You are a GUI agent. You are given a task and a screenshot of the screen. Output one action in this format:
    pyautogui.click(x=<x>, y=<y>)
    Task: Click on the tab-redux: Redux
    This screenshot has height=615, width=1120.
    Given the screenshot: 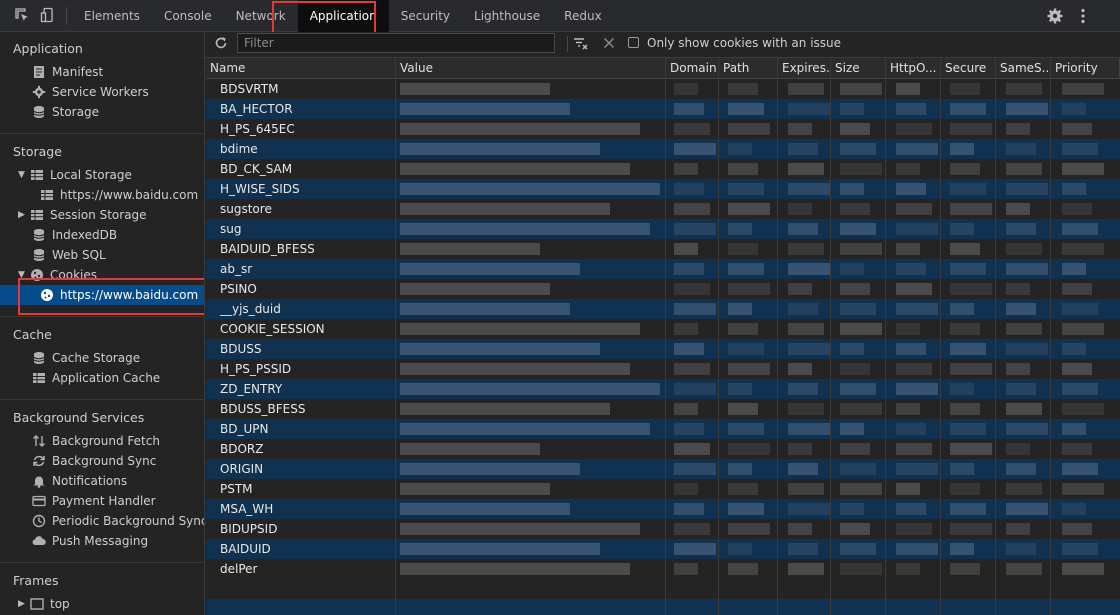 What is the action you would take?
    pyautogui.click(x=583, y=16)
    